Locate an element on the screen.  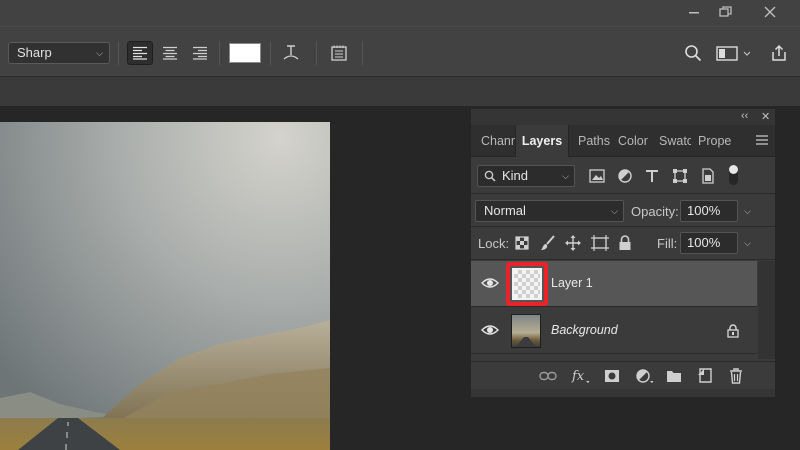
trash-icon is located at coordinates (736, 376).